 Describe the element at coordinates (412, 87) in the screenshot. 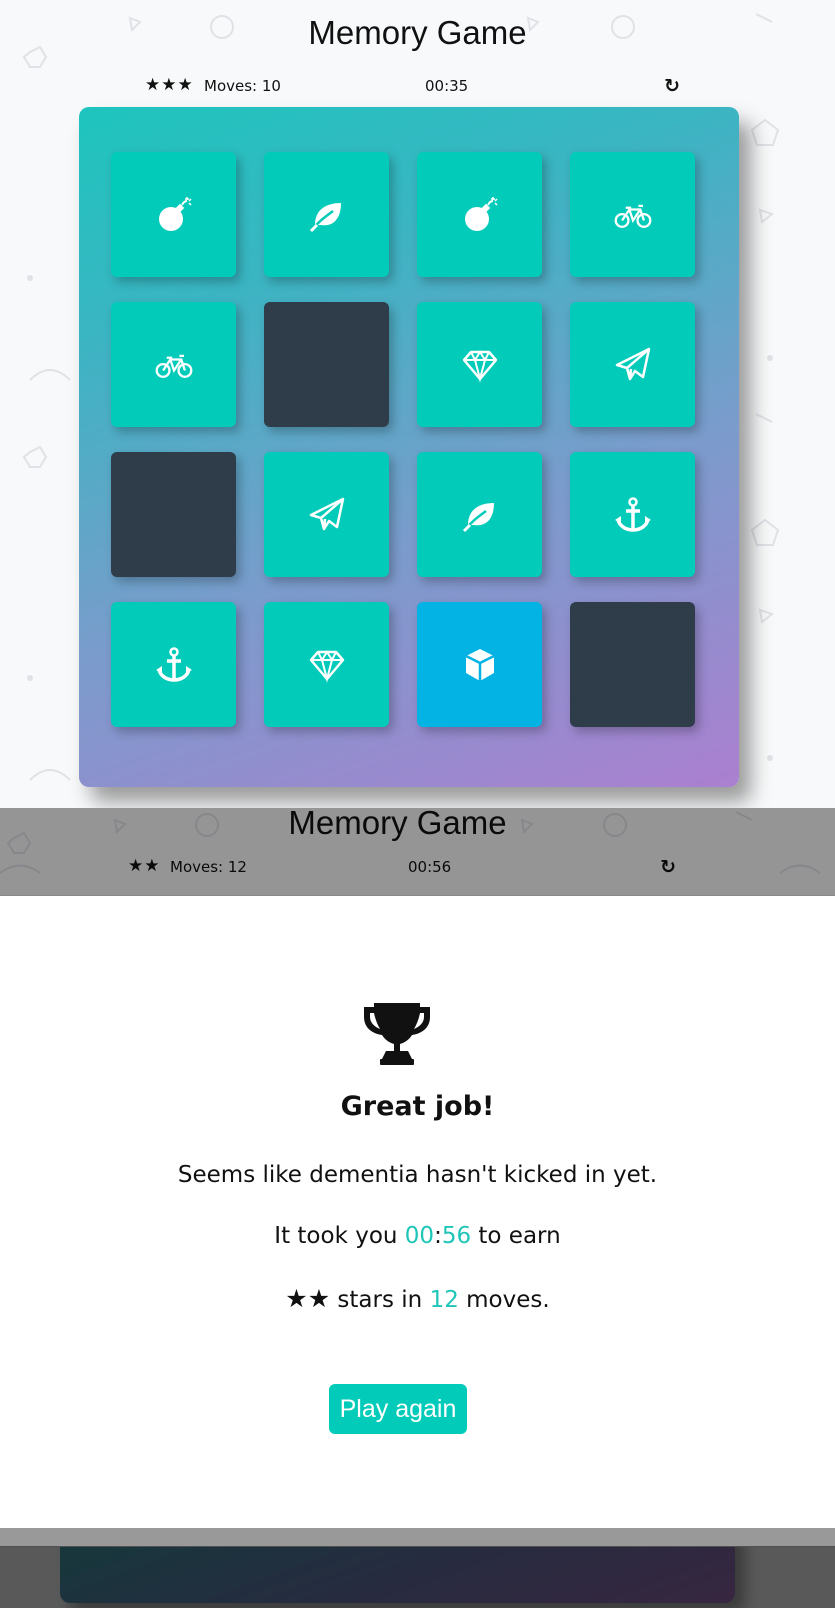

I see `score-panel: ★★★ Moves: 10 00:35 ↻` at that location.